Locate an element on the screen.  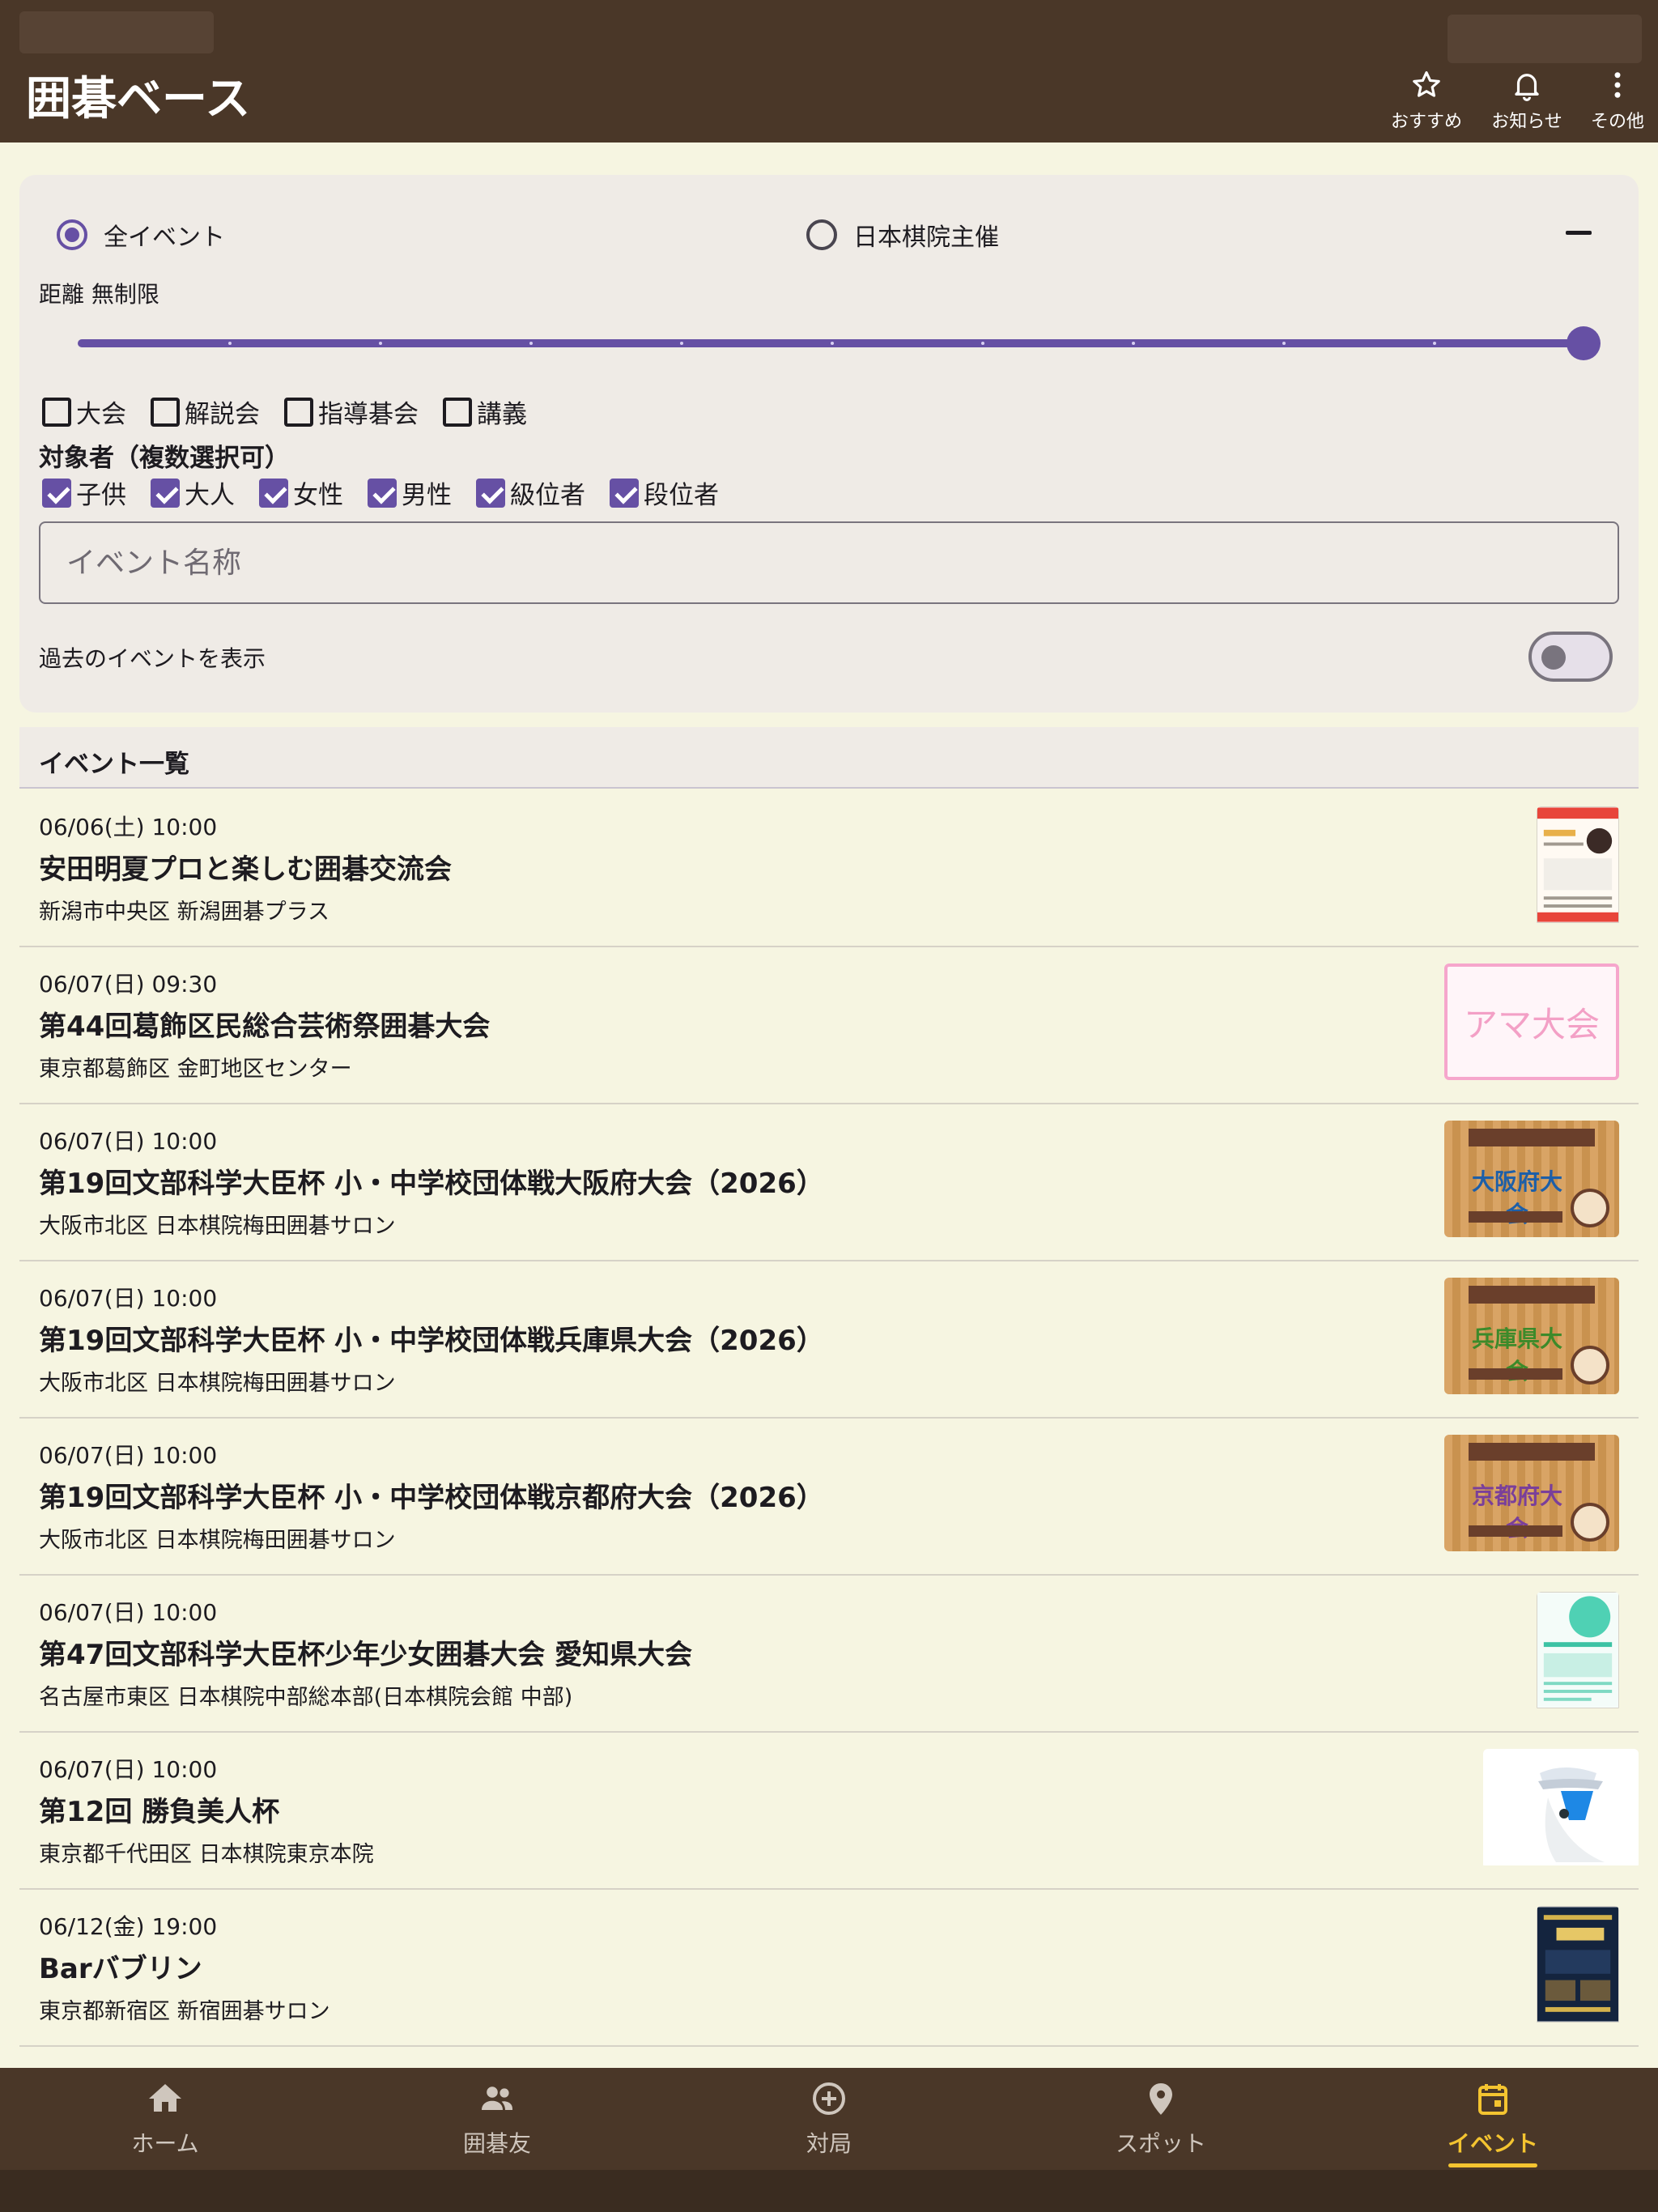
event-title: 安田明夏プロと楽しむ囲碁交流会 is located at coordinates (245, 869).